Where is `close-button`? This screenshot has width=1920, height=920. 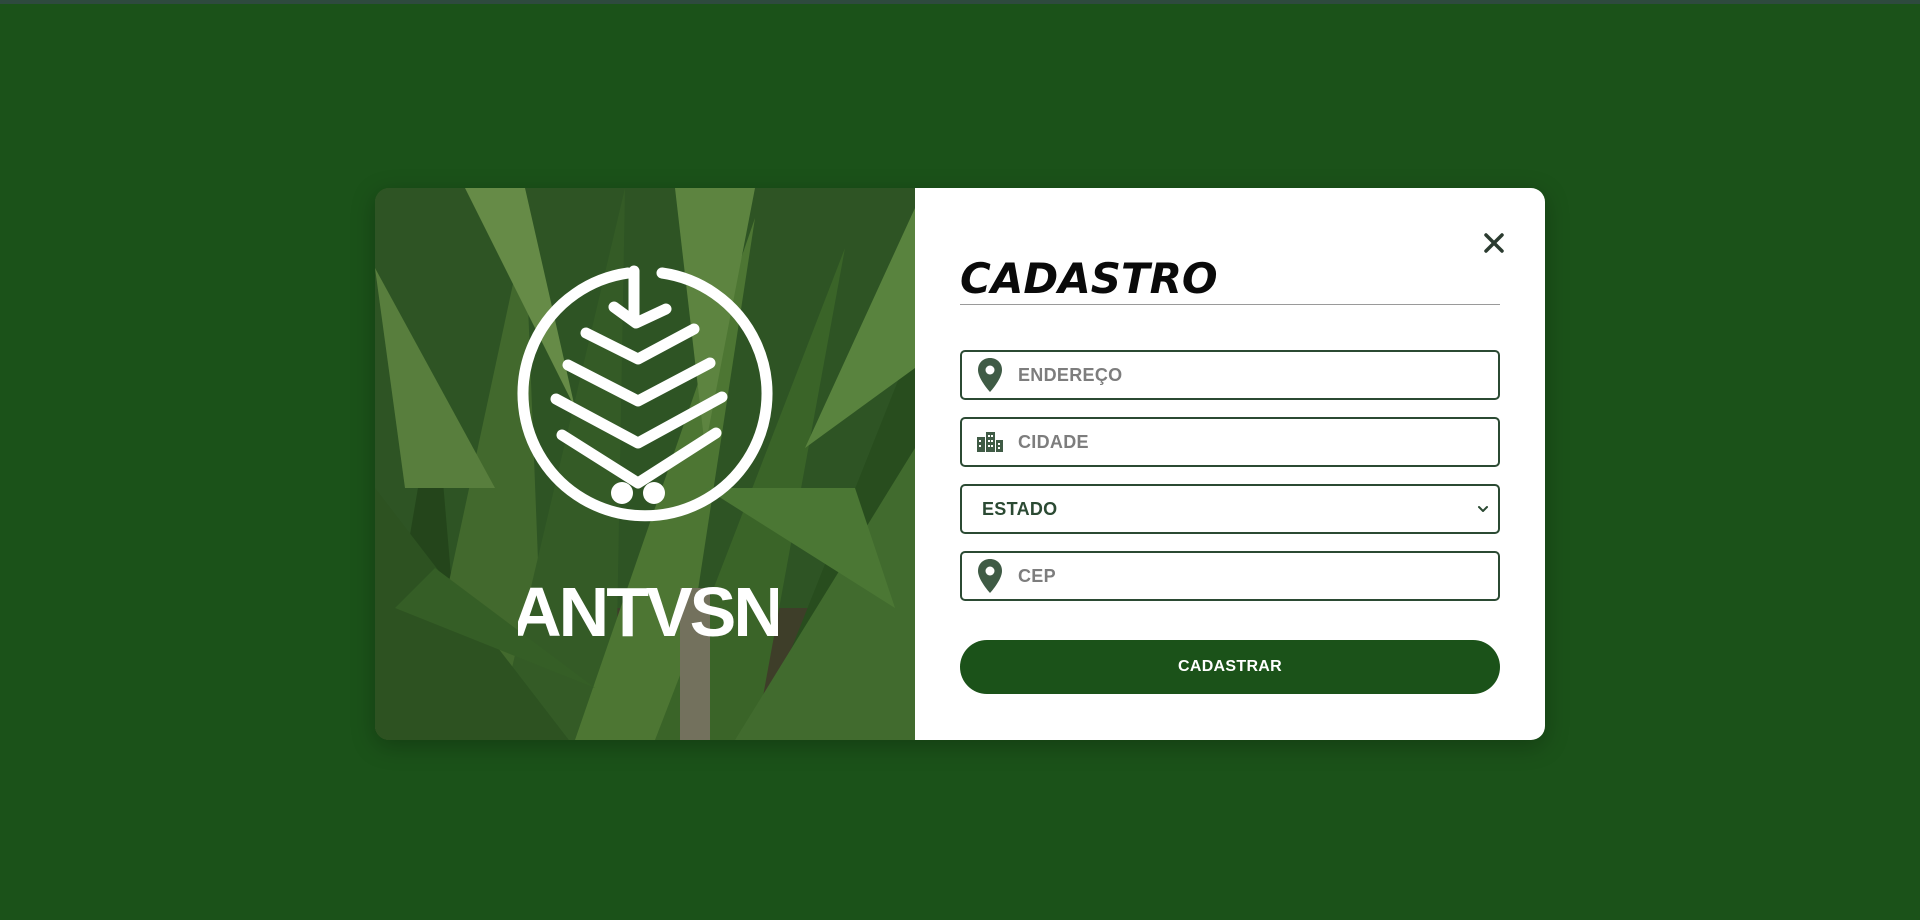 close-button is located at coordinates (1494, 243).